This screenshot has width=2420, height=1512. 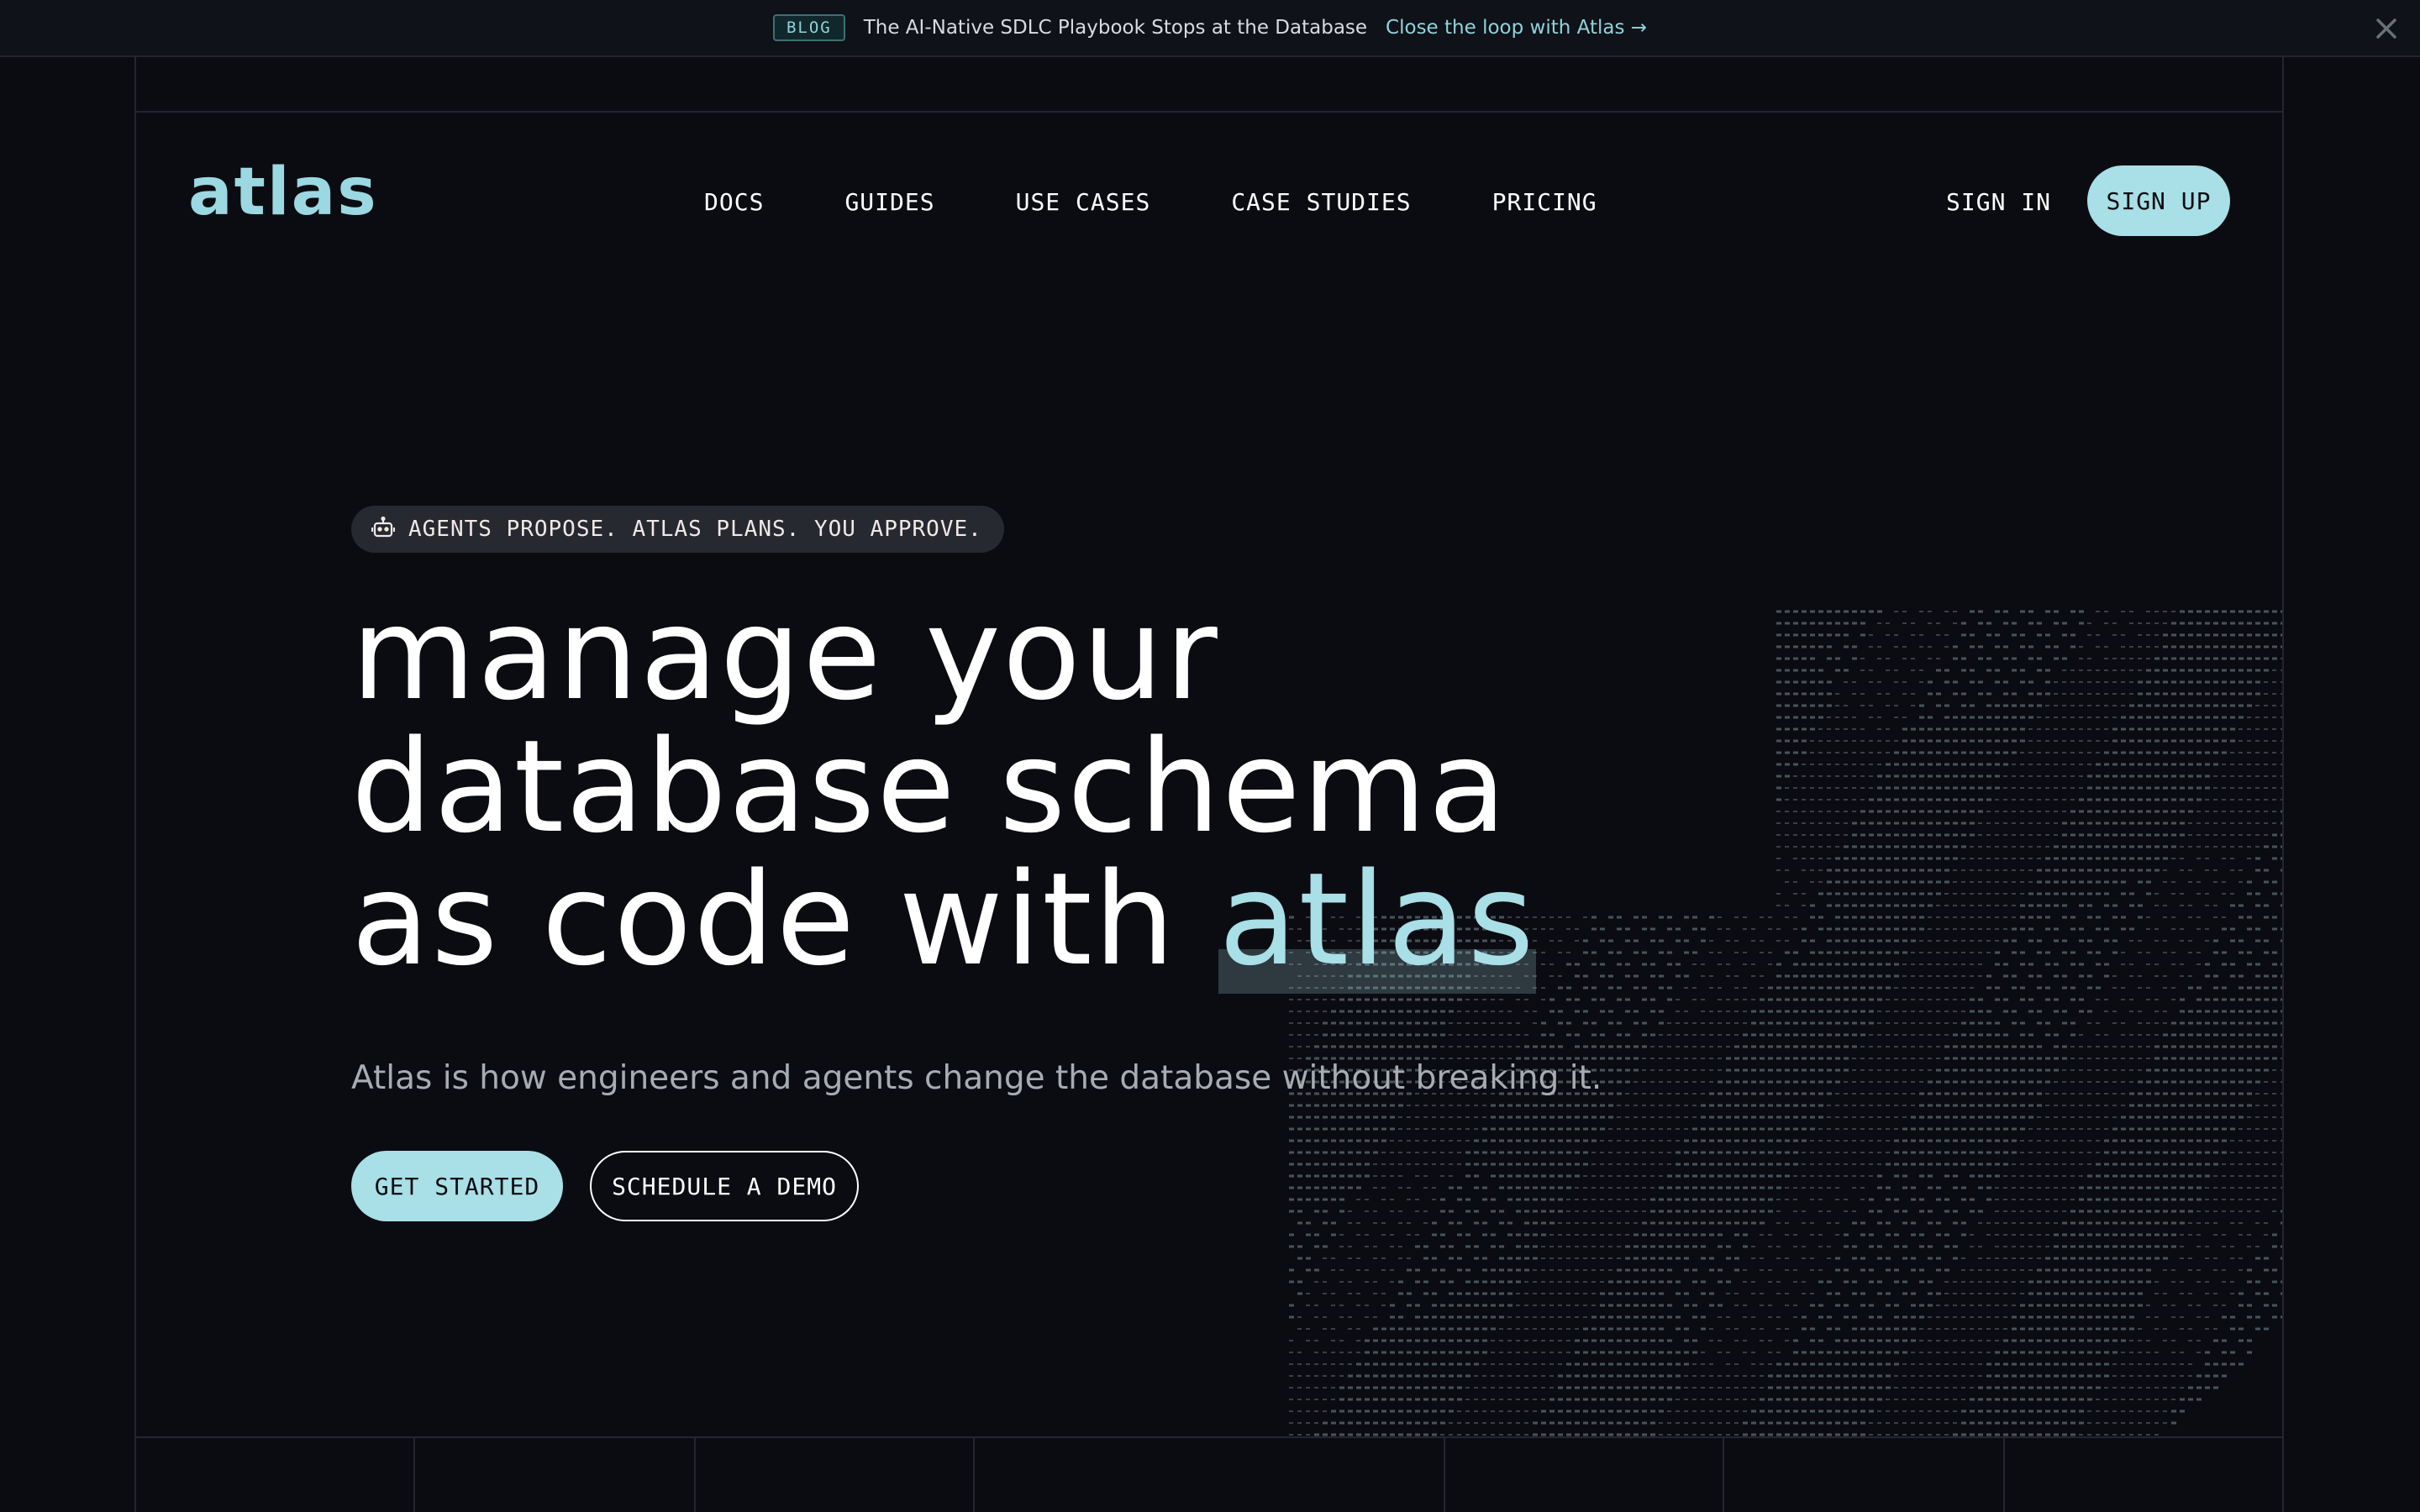 I want to click on announcement-link: Close the loop with Atlas →, so click(x=1516, y=28).